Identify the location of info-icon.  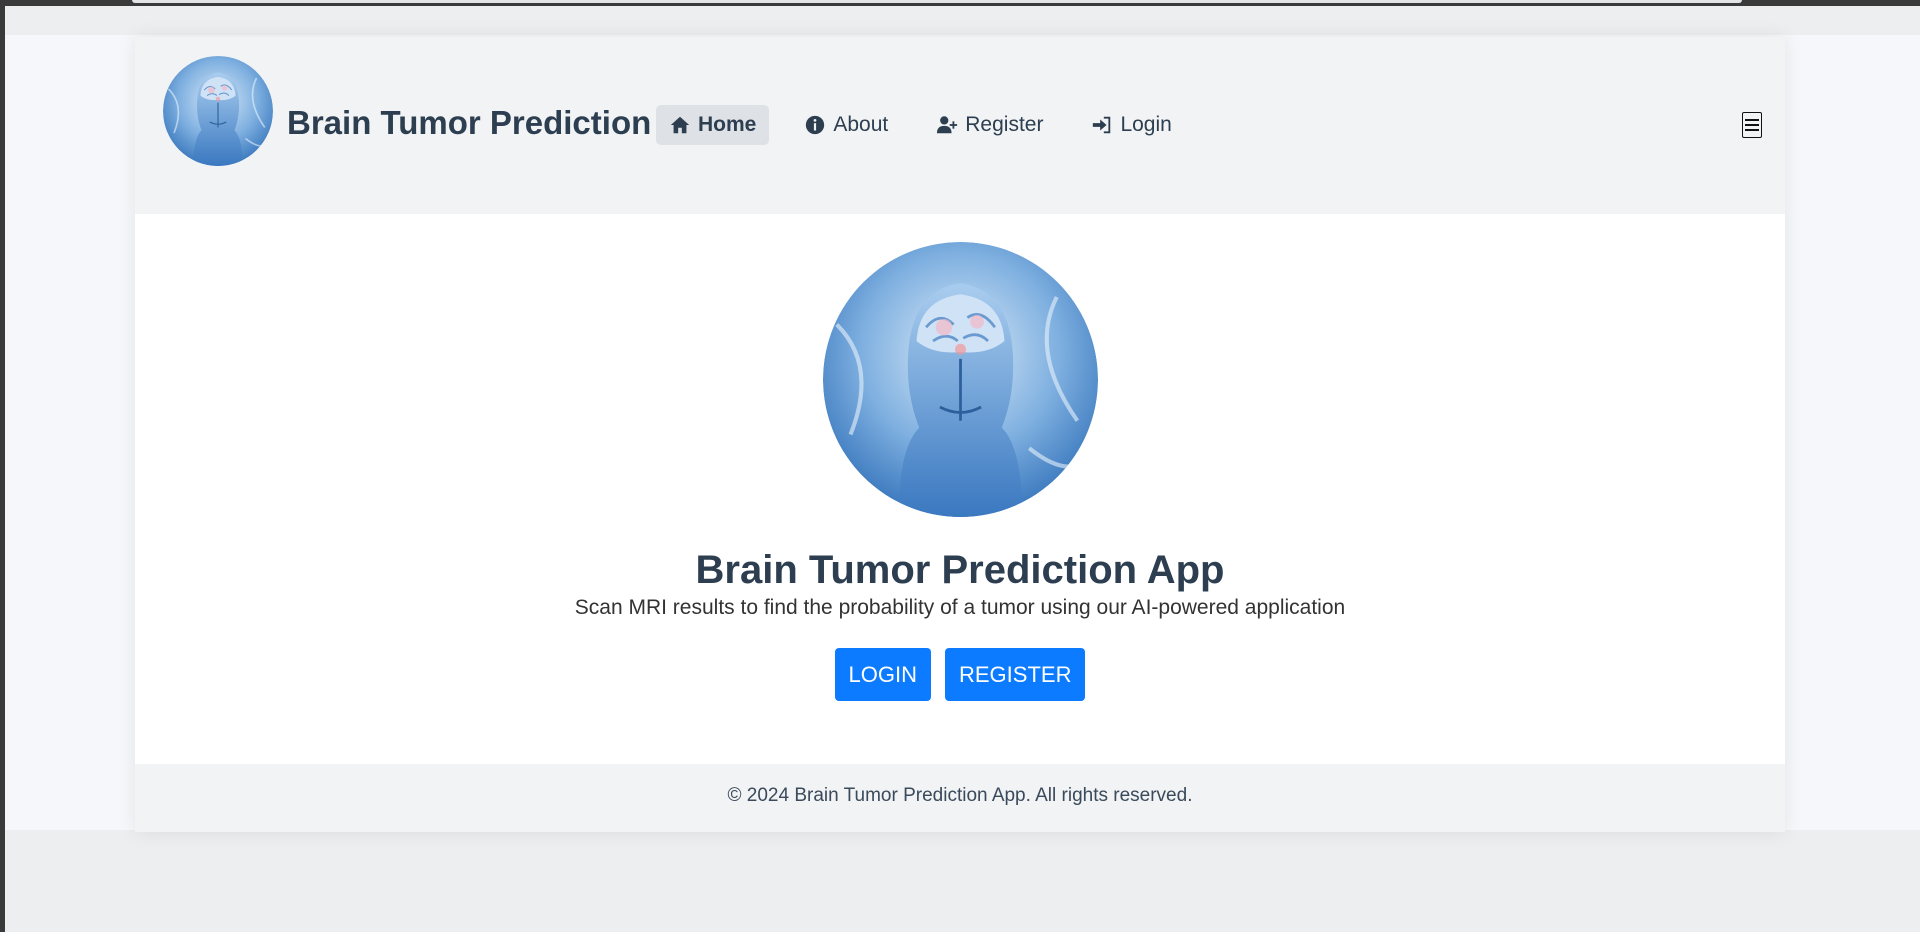
(815, 125).